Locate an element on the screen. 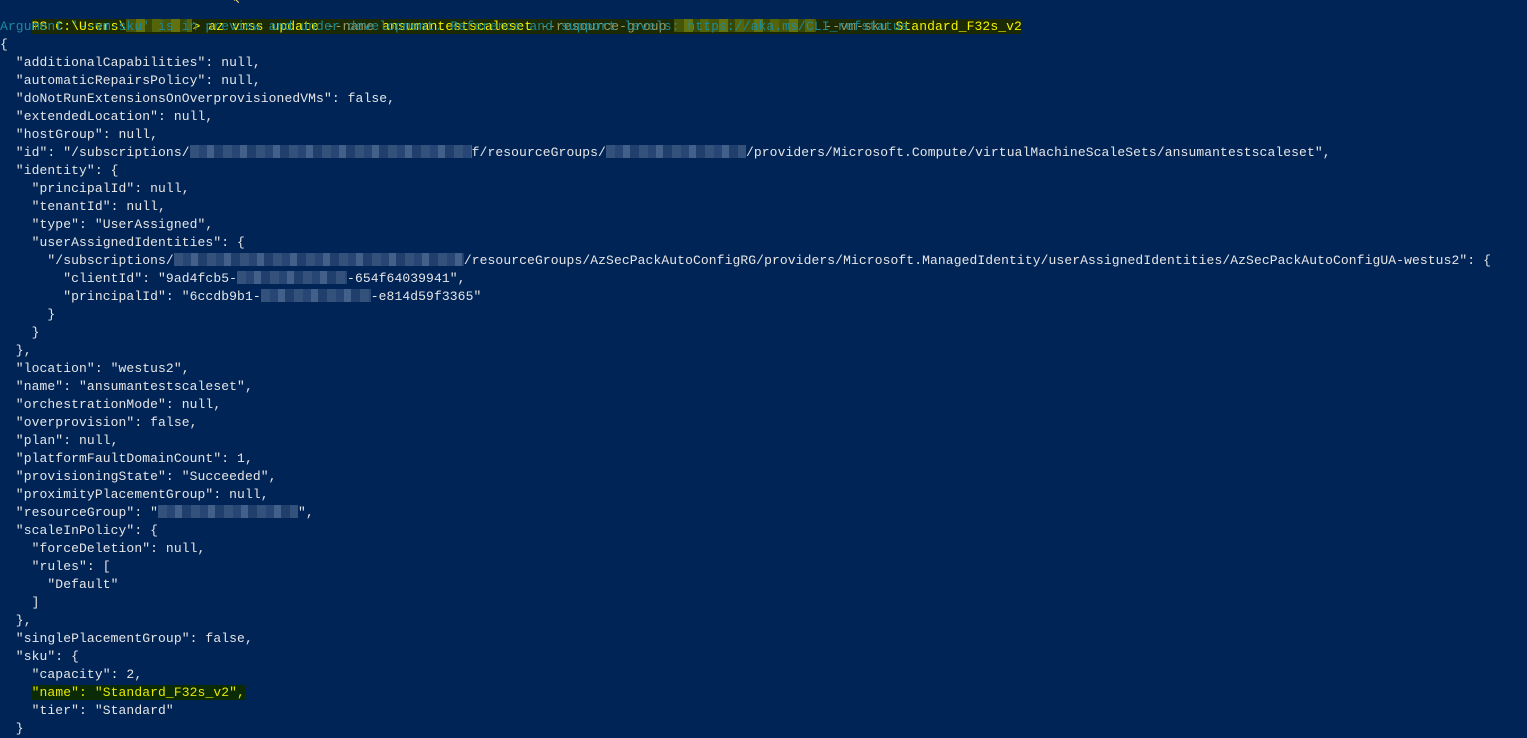 The width and height of the screenshot is (1527, 738). json-output-line: "identity": { is located at coordinates (59, 170).